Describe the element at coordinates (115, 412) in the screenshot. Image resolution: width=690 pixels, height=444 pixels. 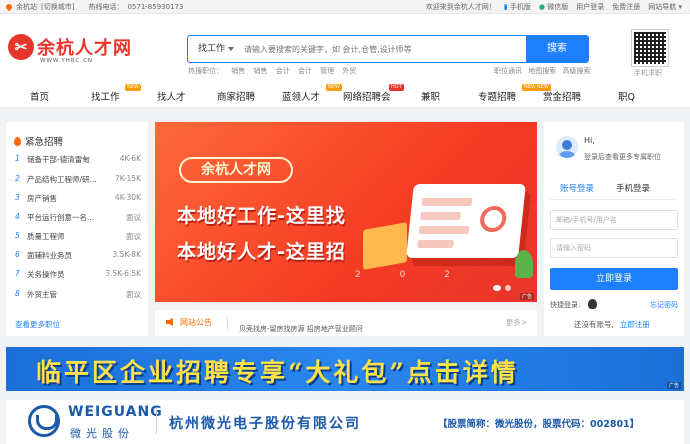
I see `company-logo-en: WEIGUANG` at that location.